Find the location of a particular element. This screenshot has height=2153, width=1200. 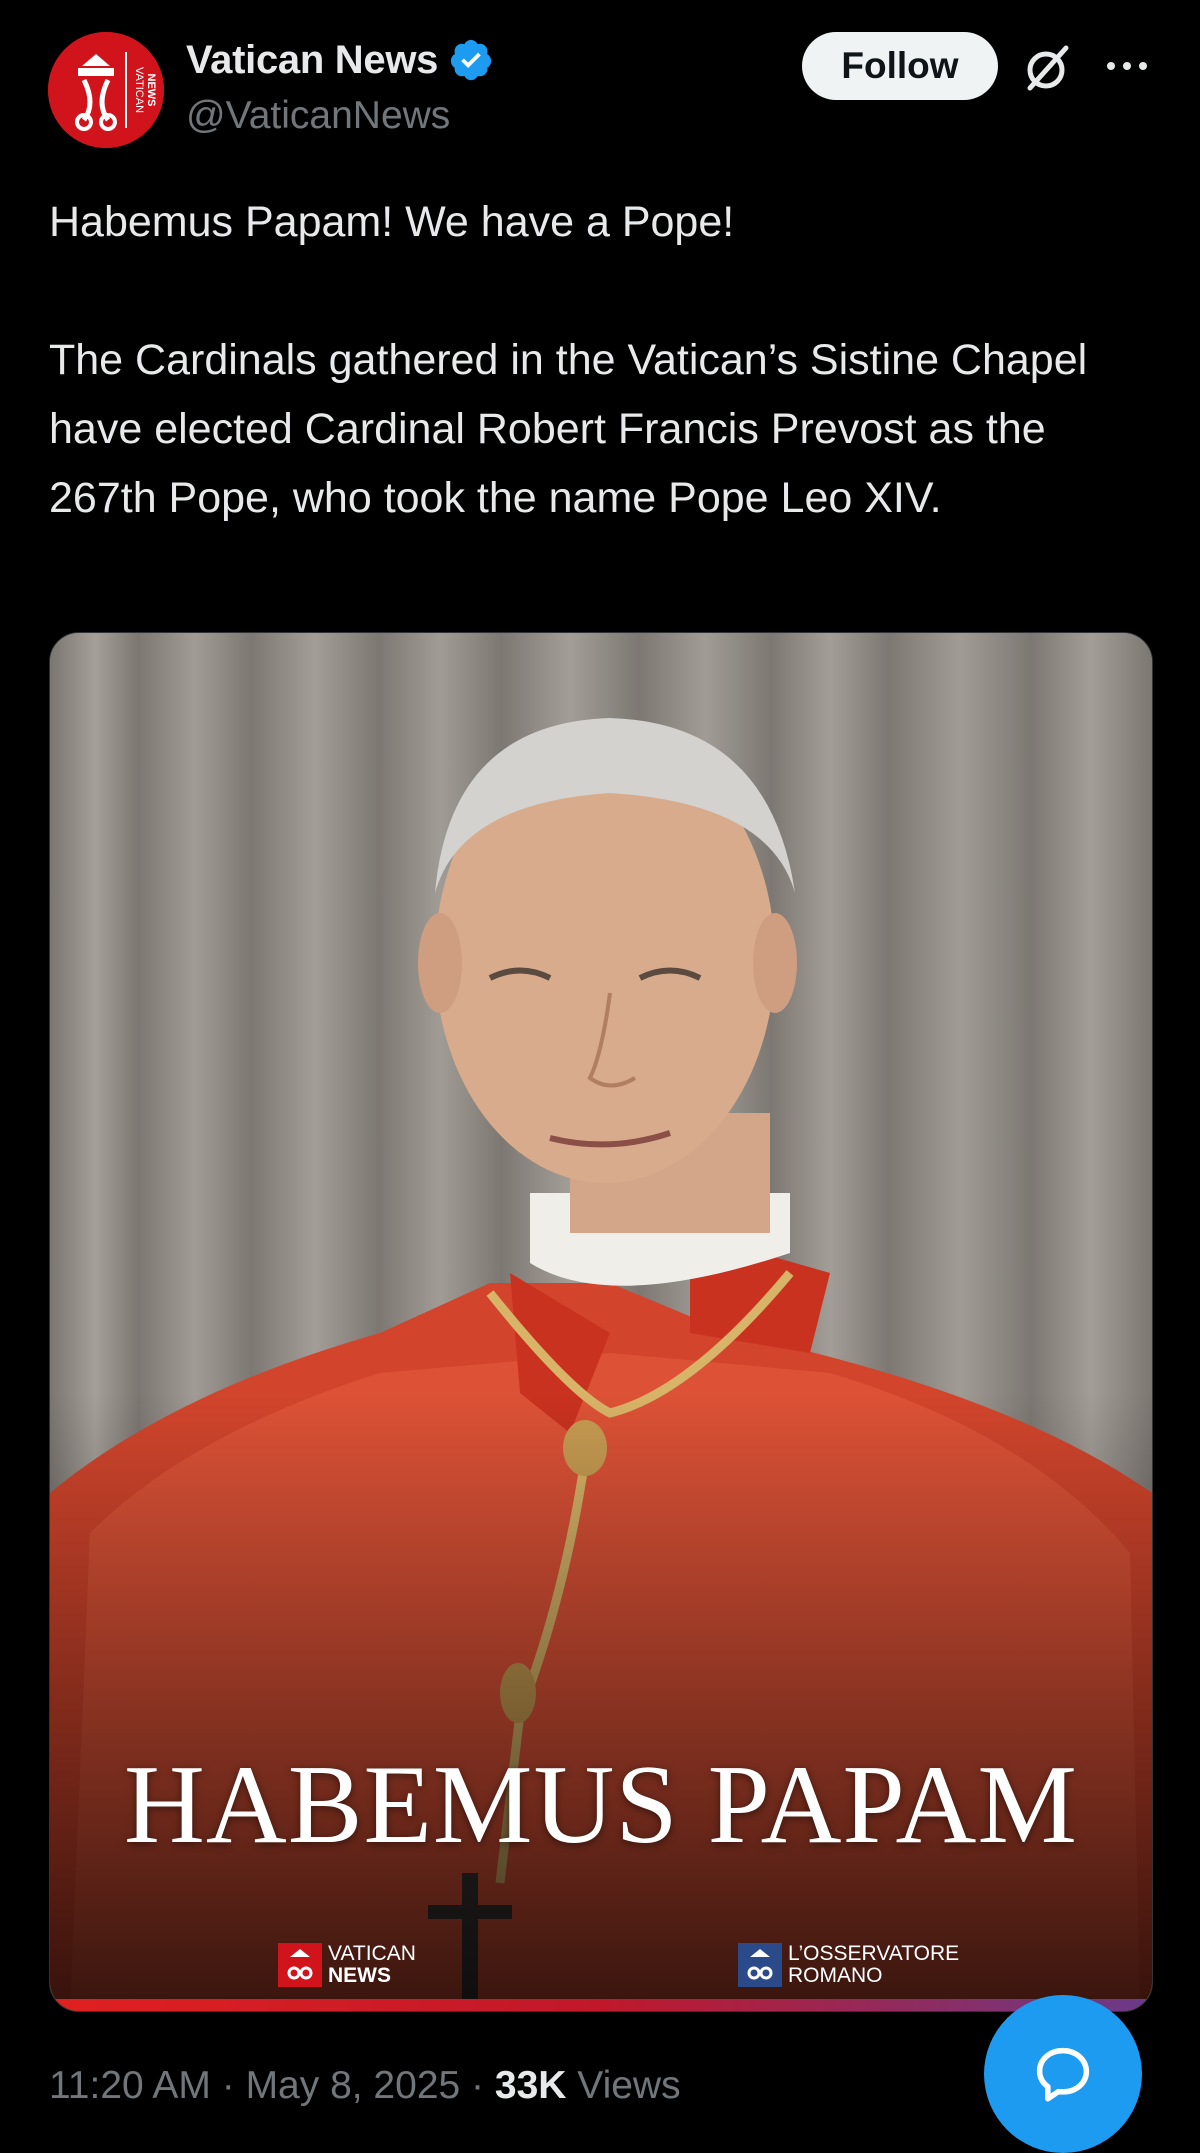

vatican-news-logo-icon: VATICAN NEWS is located at coordinates (106, 90).